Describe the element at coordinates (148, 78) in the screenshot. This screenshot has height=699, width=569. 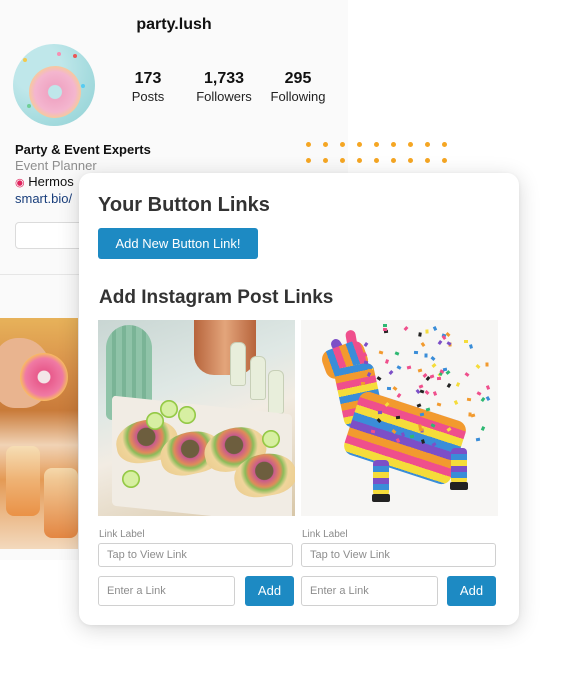
I see `posts-count: 173` at that location.